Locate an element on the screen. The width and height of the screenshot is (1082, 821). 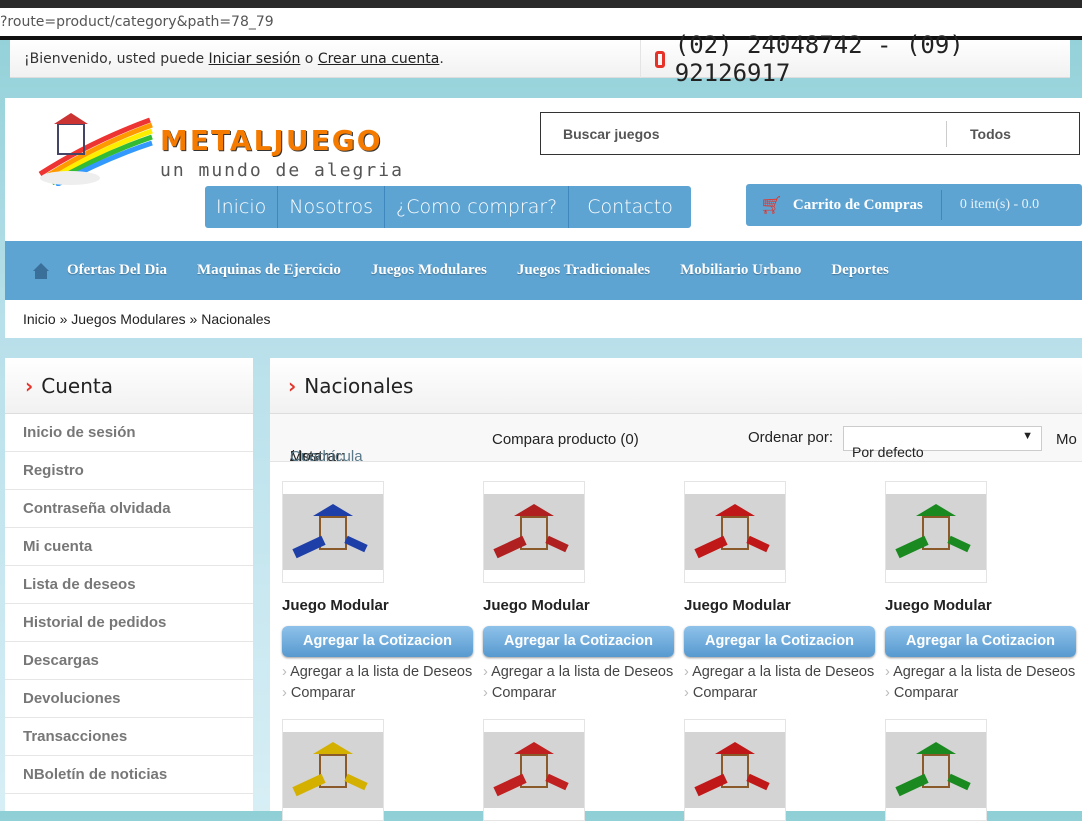
search-bar: Buscar juegos Todos is located at coordinates (810, 133).